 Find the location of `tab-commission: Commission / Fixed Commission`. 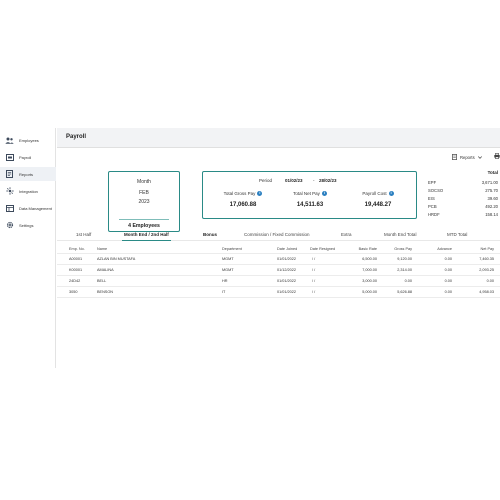

tab-commission: Commission / Fixed Commission is located at coordinates (277, 234).